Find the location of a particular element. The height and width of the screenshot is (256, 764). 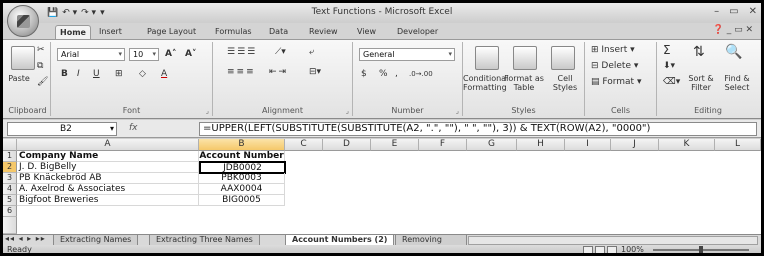

merge-center-icon: ⊟▾ is located at coordinates (315, 72).